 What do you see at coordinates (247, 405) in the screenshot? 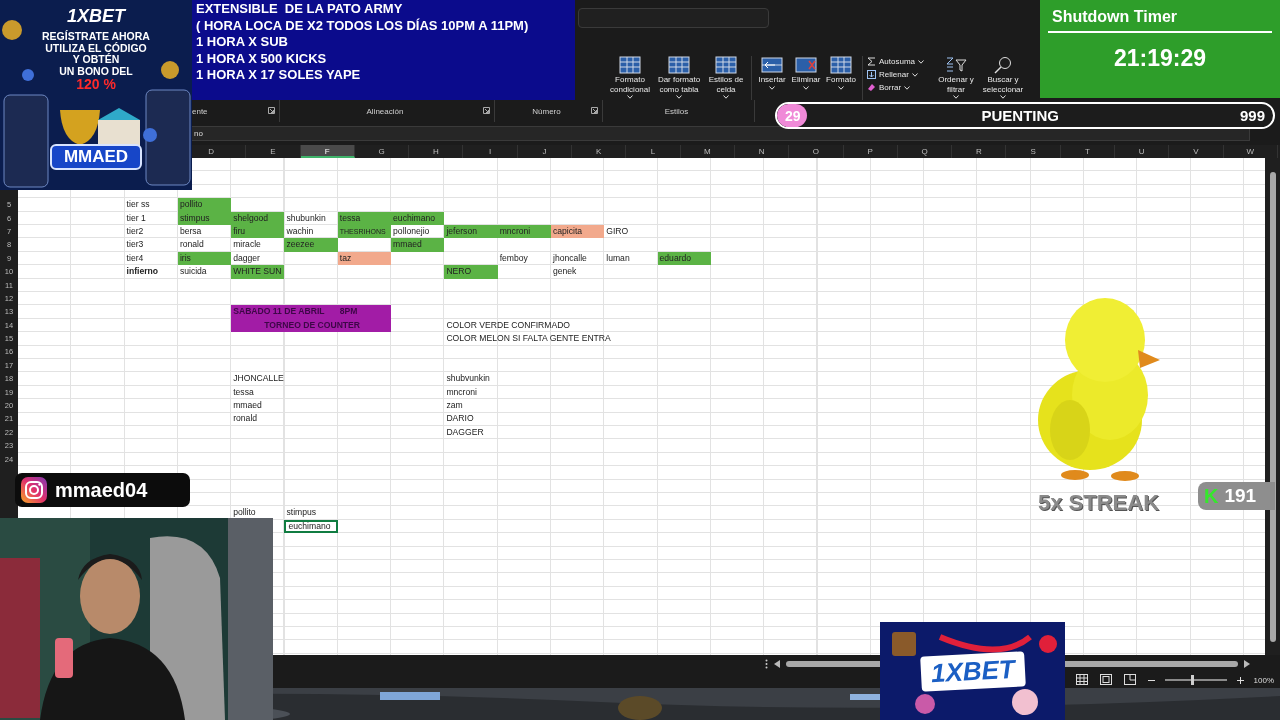
I see `cell-text: mmaed` at bounding box center [247, 405].